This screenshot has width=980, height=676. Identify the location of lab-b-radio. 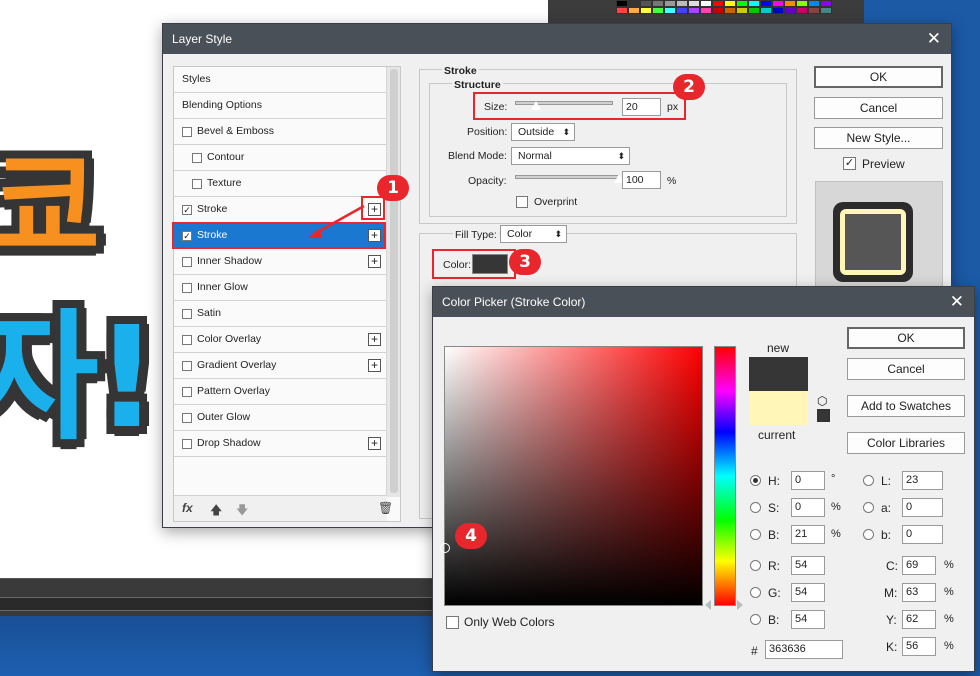
(868, 534).